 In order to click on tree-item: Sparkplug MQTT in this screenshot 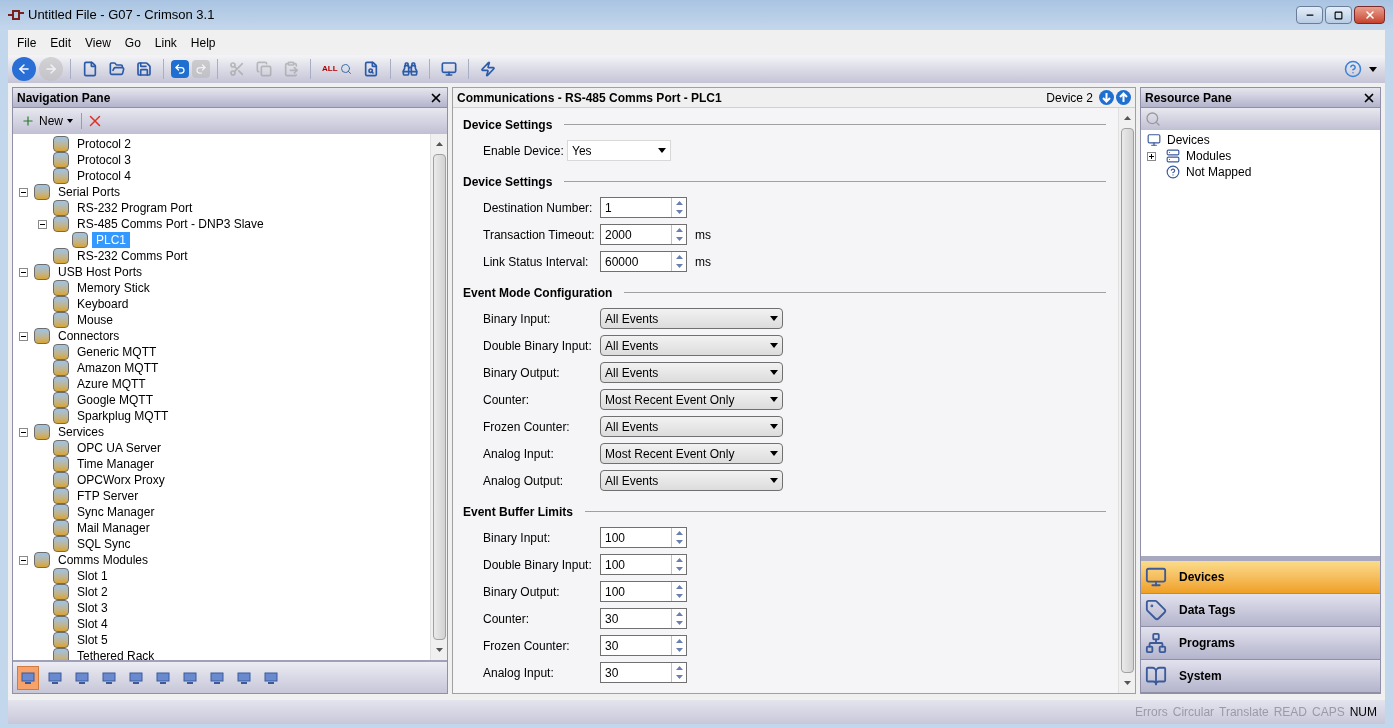, I will do `click(123, 416)`.